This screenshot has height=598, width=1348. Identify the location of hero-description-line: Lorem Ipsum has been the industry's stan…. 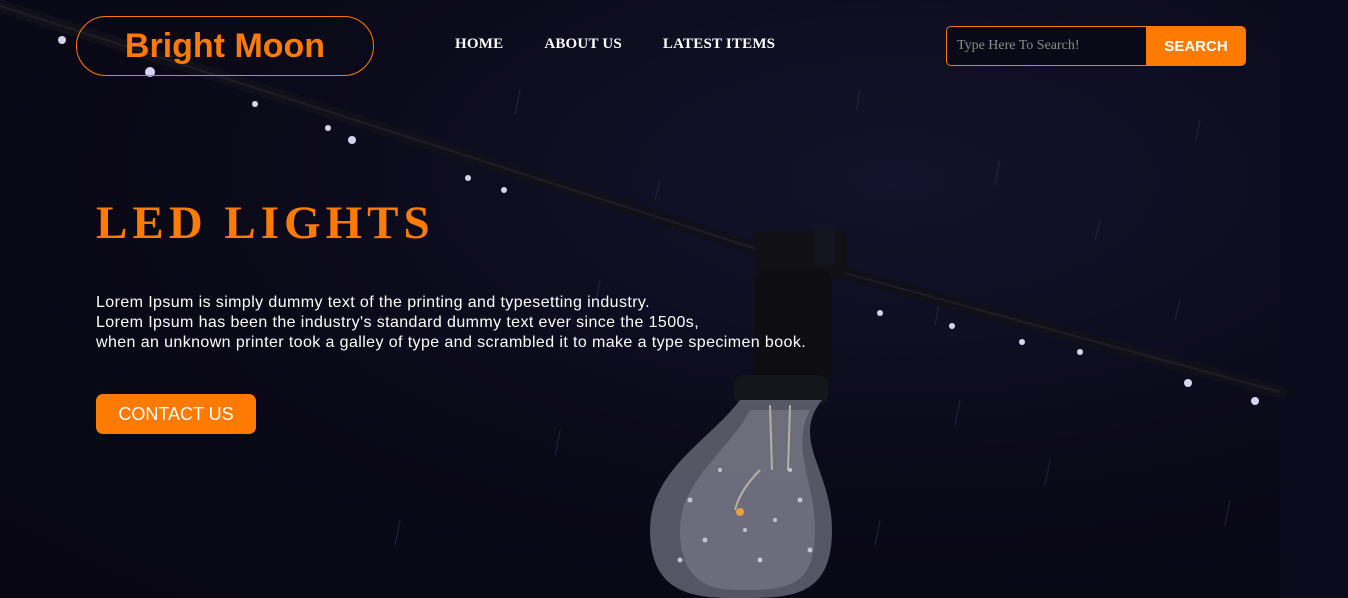
(398, 322).